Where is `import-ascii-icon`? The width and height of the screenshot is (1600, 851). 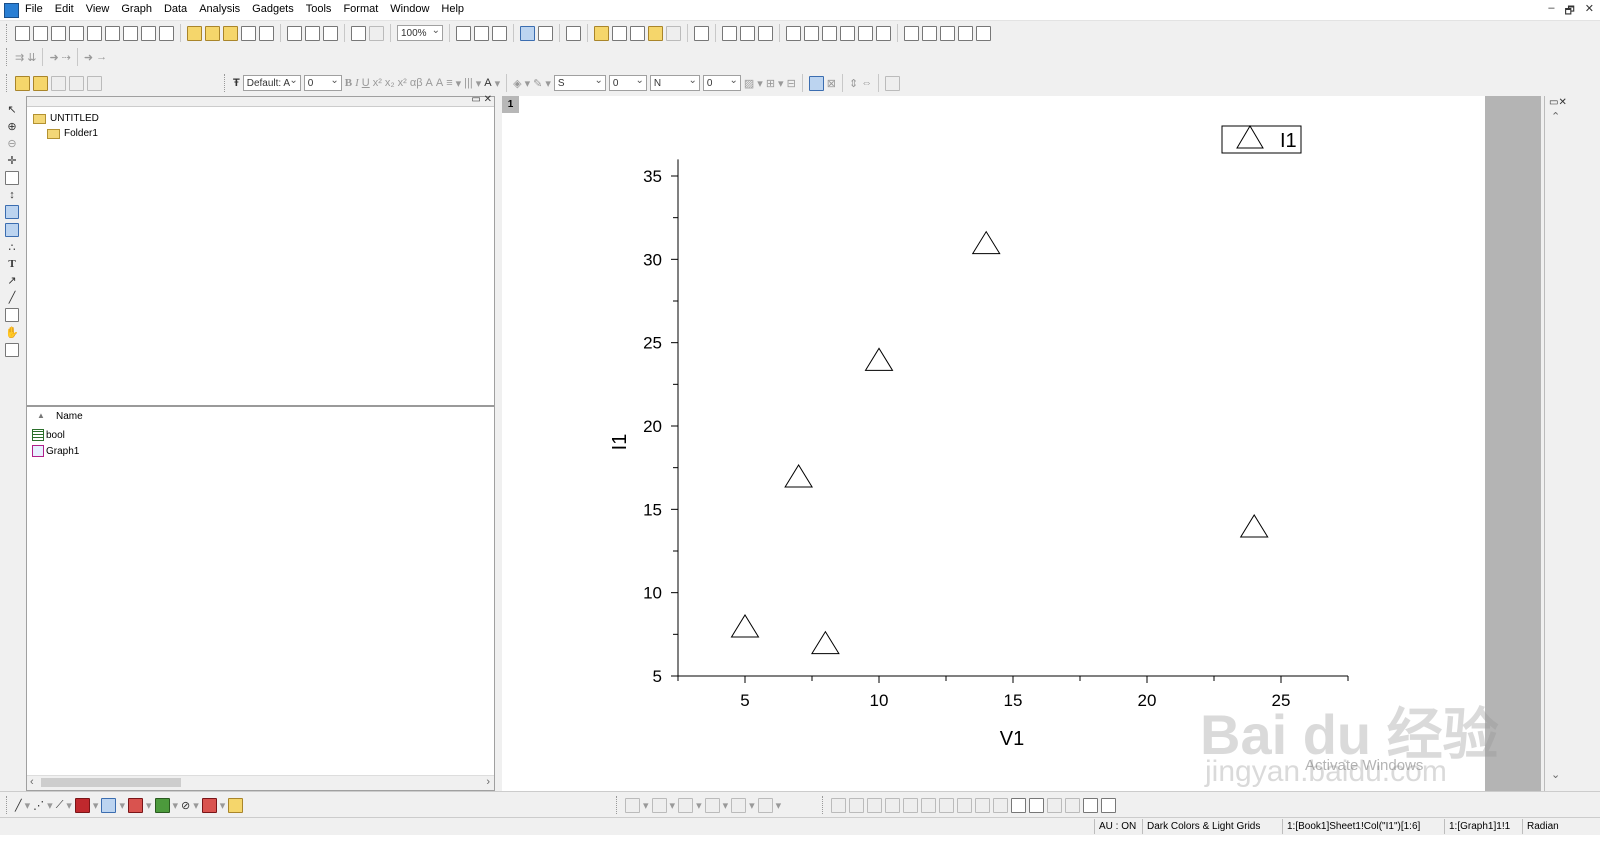 import-ascii-icon is located at coordinates (294, 33).